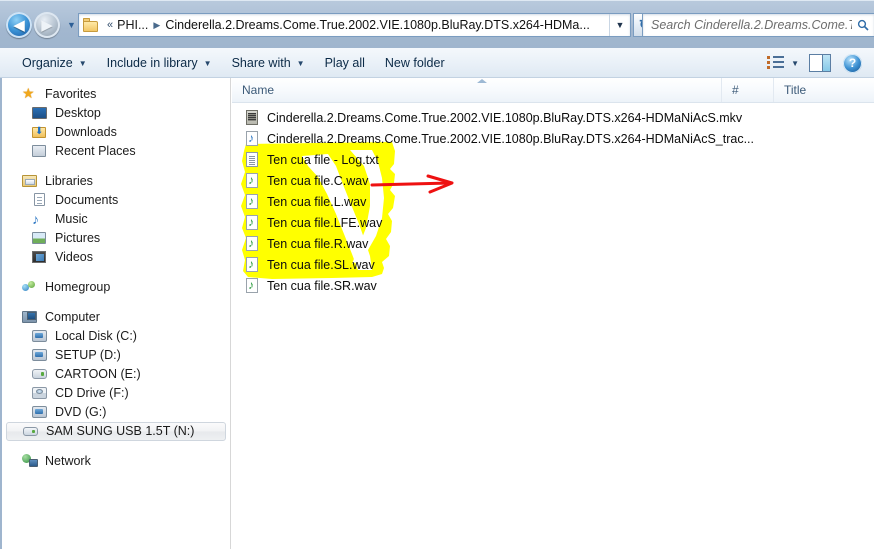  I want to click on column-header-name: Name, so click(477, 90).